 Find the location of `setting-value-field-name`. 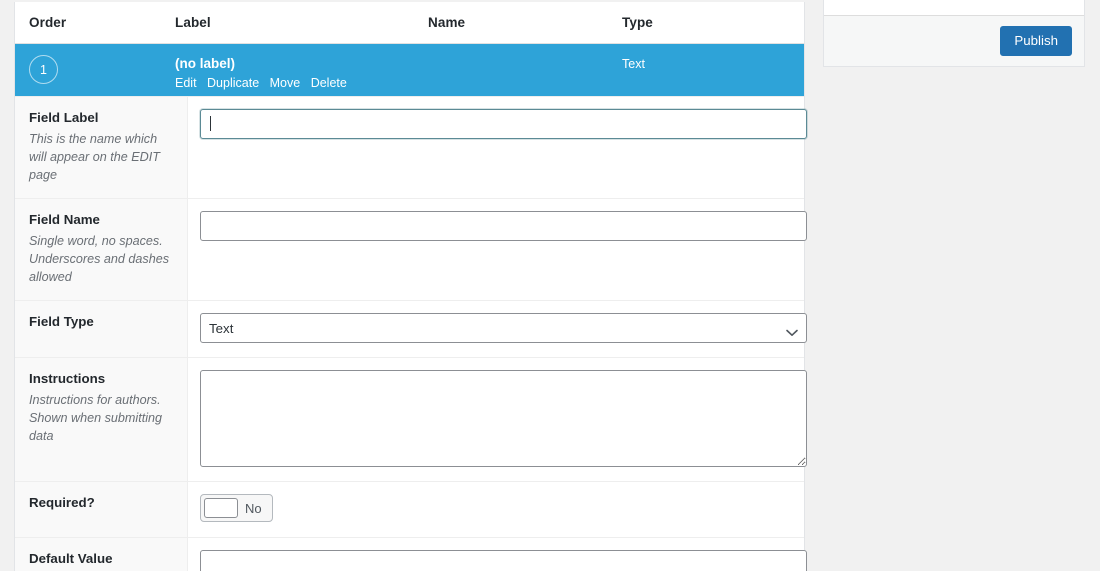

setting-value-field-name is located at coordinates (504, 249).